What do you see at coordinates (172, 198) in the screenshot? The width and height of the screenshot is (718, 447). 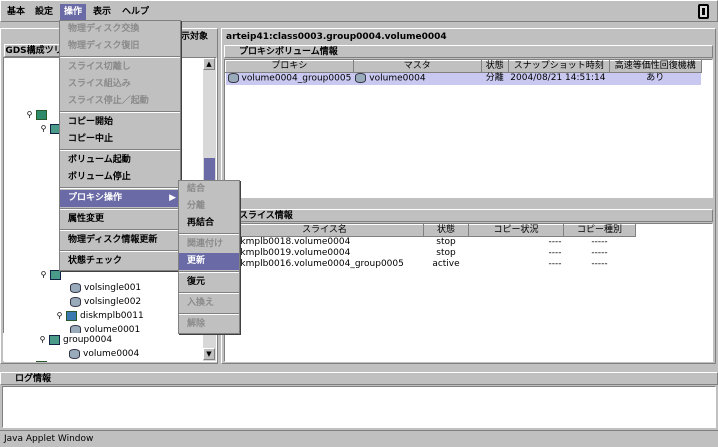 I see `submenu-arrow-icon: ▶` at bounding box center [172, 198].